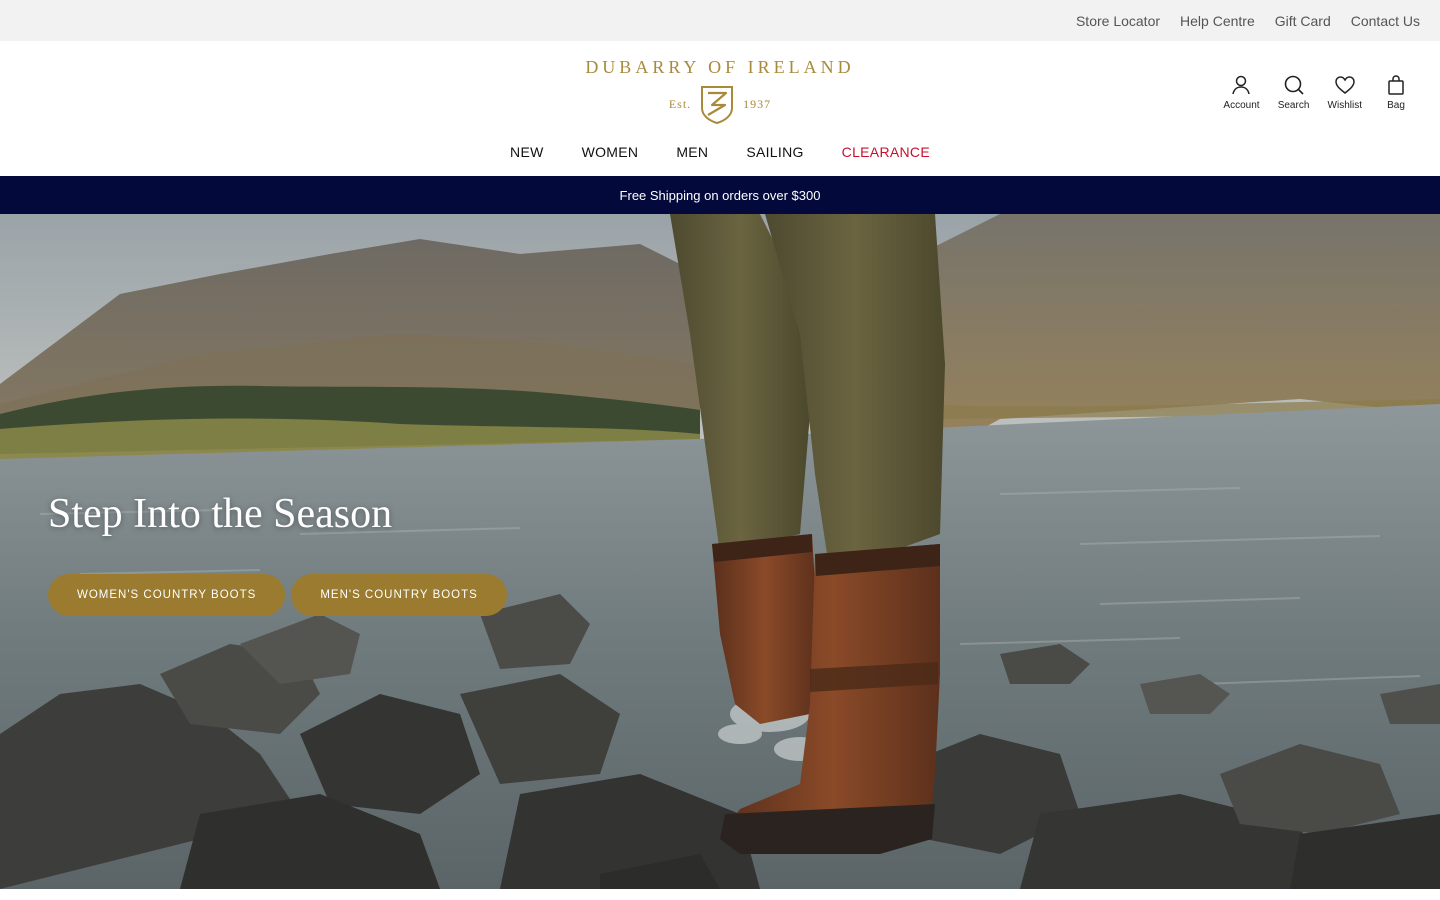  I want to click on logo-est: Est., so click(680, 103).